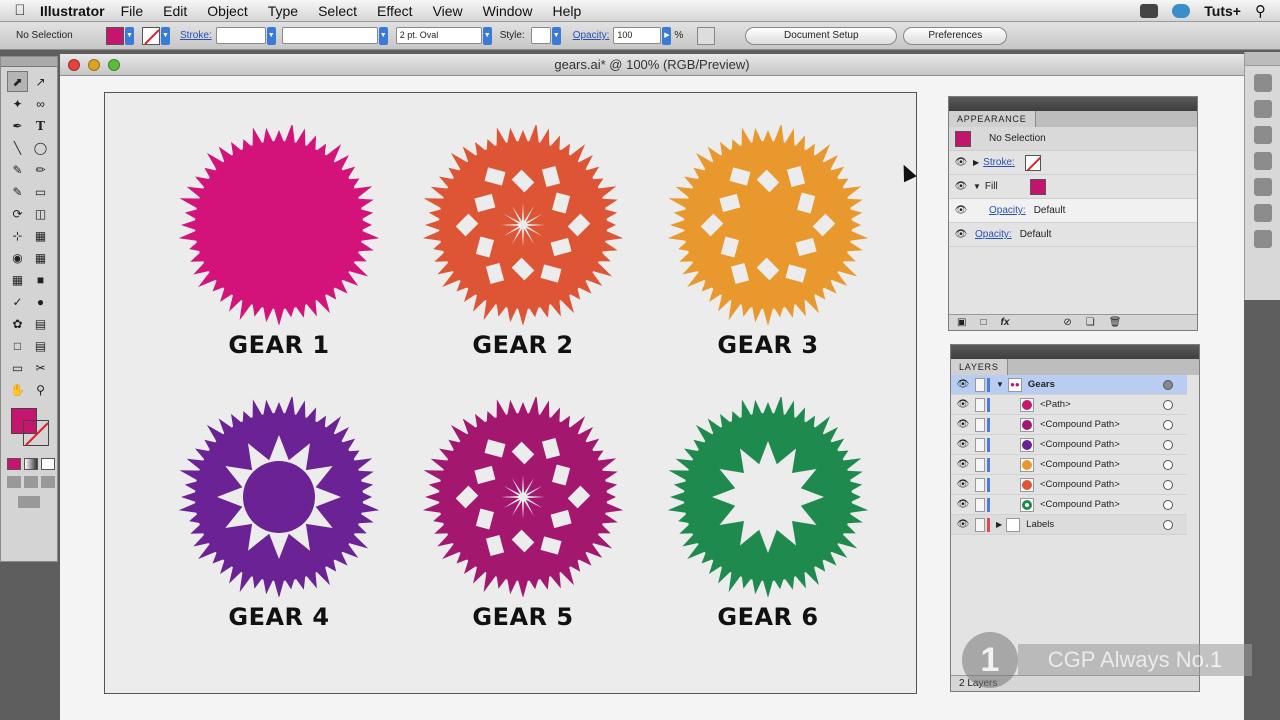 The width and height of the screenshot is (1280, 720). I want to click on delete-item-icon: 🗑, so click(1115, 322).